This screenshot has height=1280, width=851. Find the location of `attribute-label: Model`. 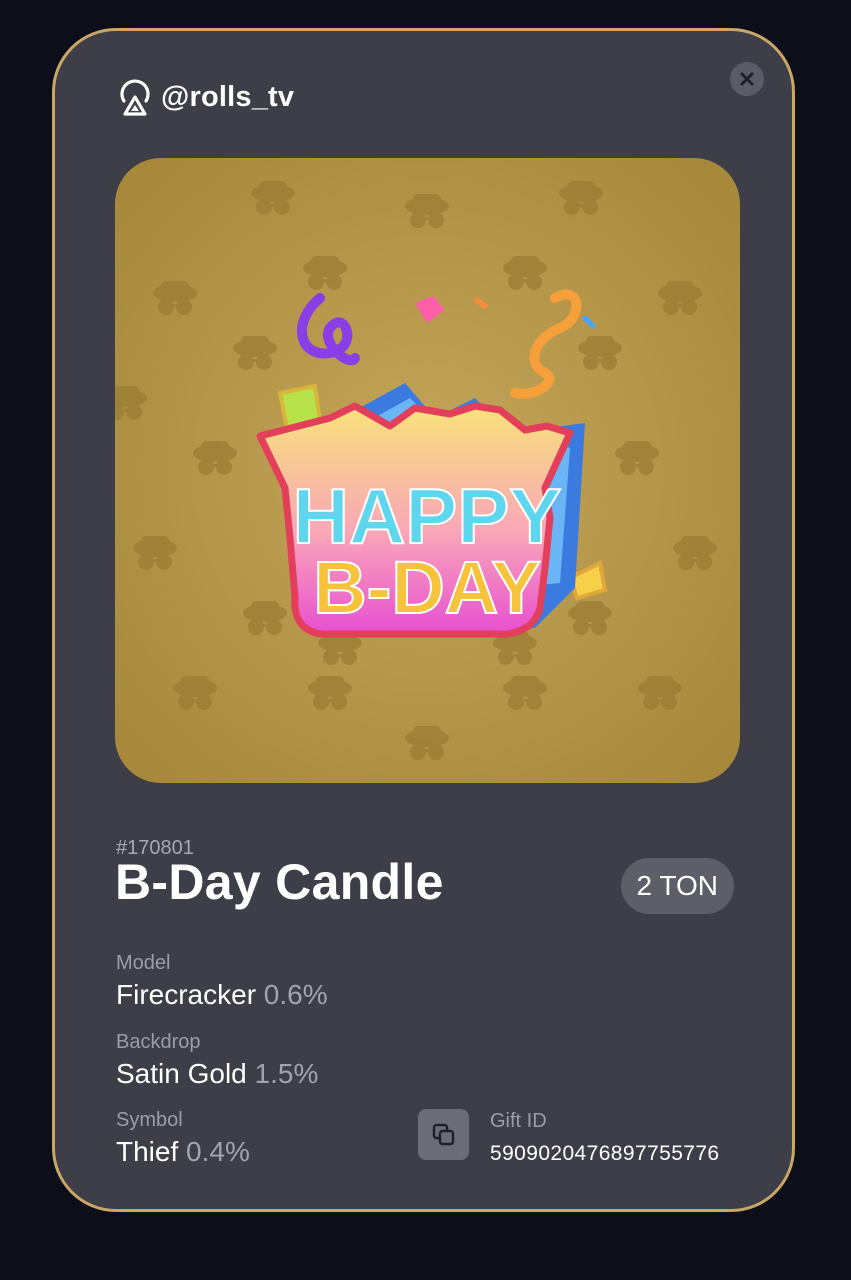

attribute-label: Model is located at coordinates (143, 963).